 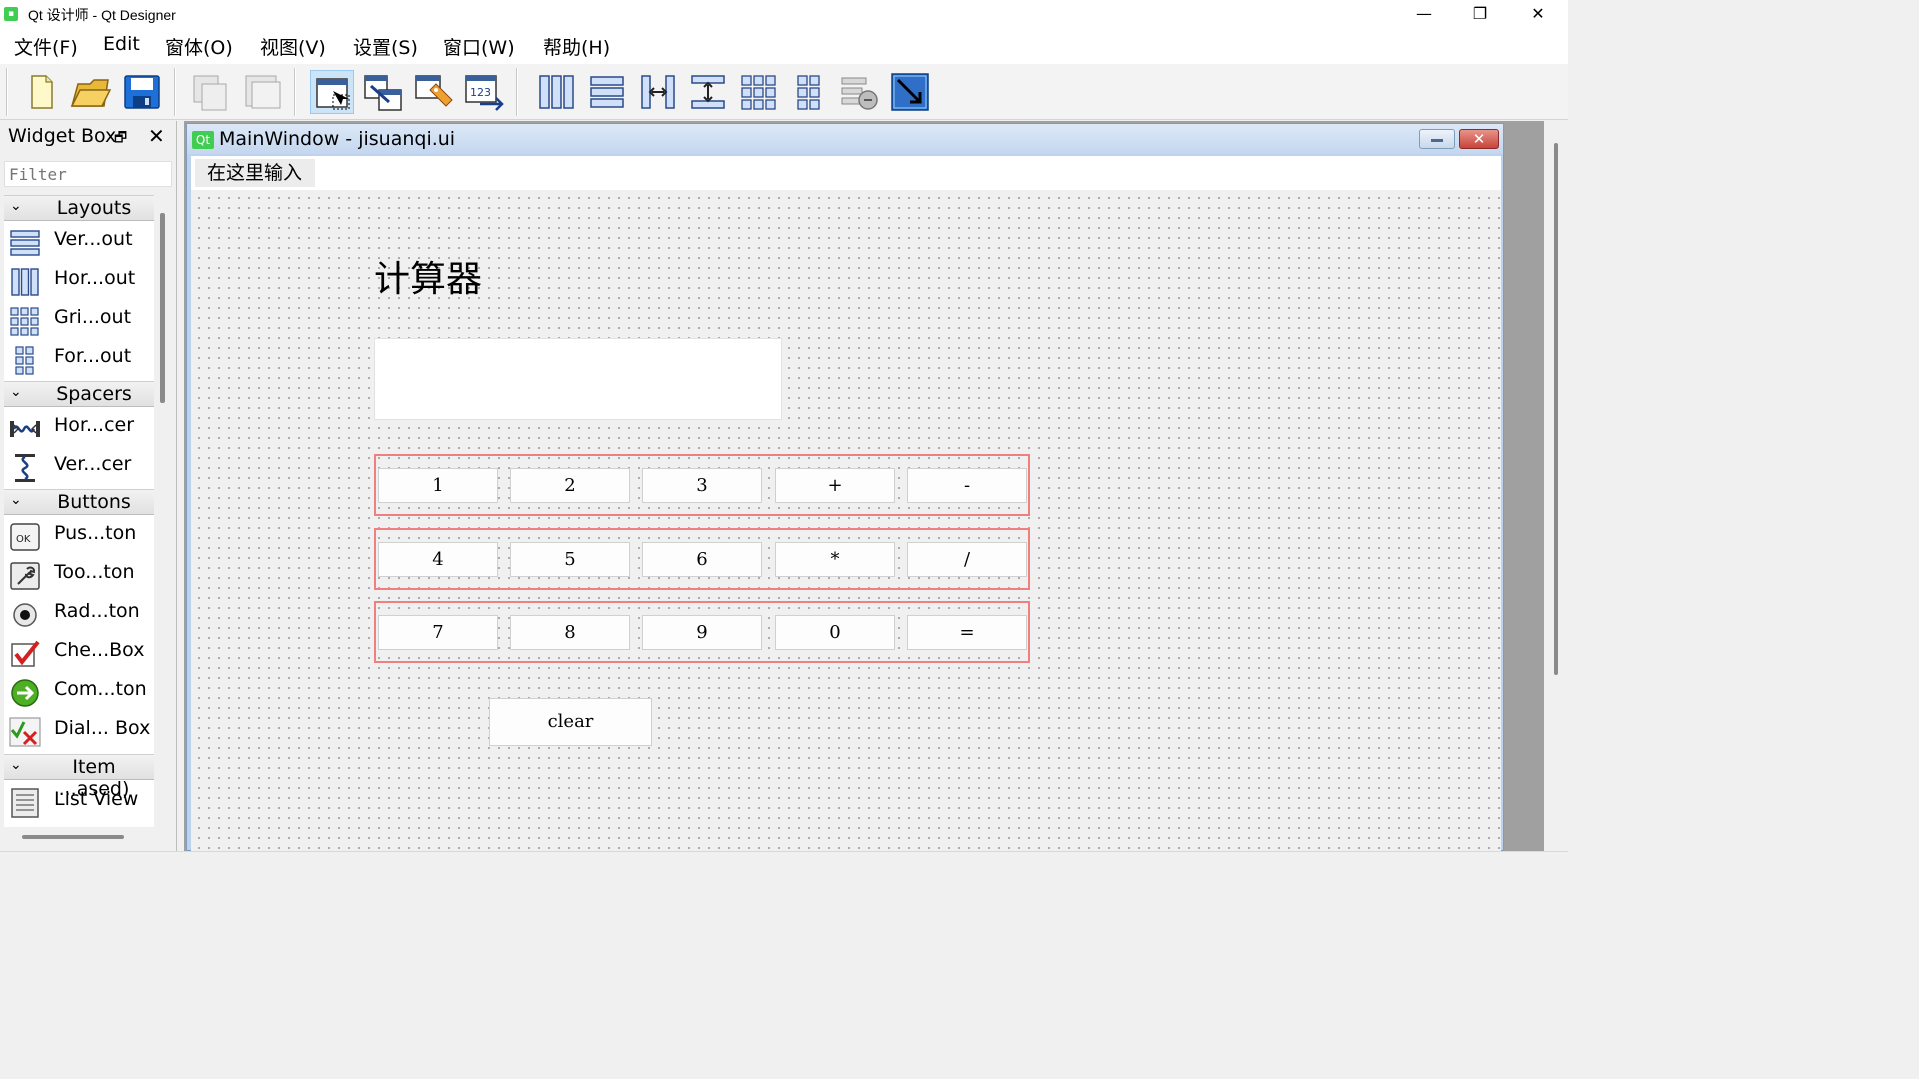 I want to click on button-7: 7, so click(x=438, y=632).